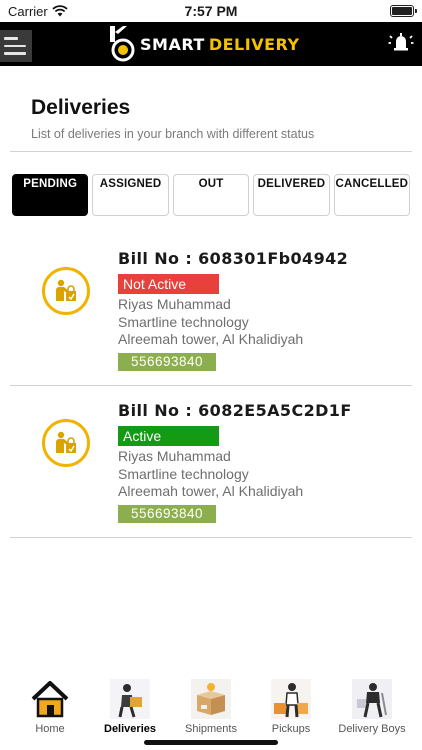 The image size is (422, 750). What do you see at coordinates (172, 44) in the screenshot?
I see `brand-smart-text: SMART` at bounding box center [172, 44].